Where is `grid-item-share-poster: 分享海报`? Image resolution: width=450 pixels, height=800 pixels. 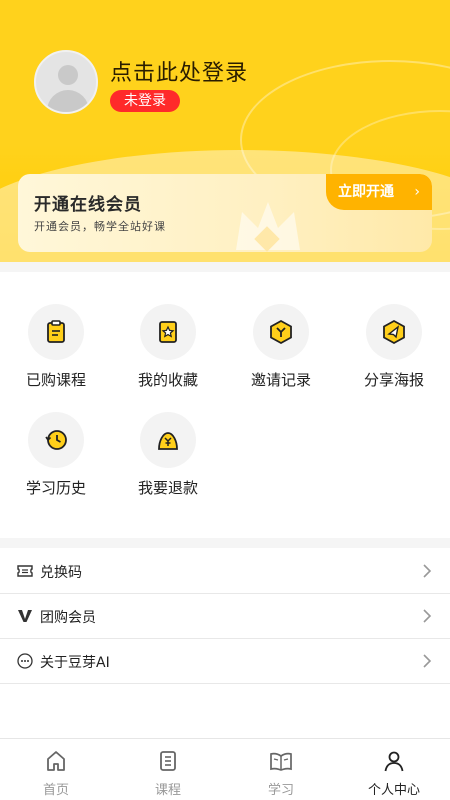 grid-item-share-poster: 分享海报 is located at coordinates (394, 347).